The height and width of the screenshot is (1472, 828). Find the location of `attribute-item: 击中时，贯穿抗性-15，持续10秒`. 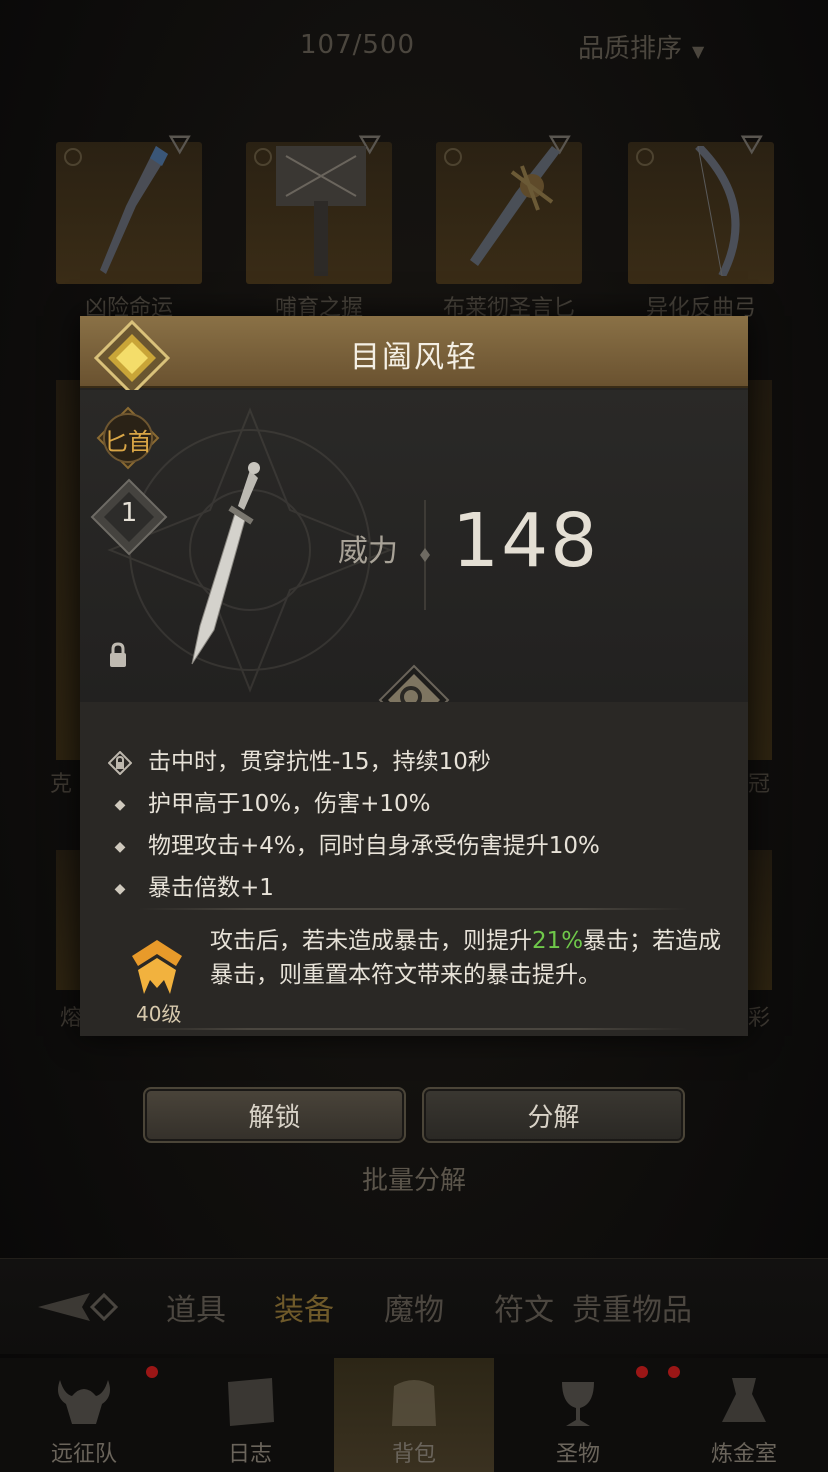

attribute-item: 击中时，贯穿抗性-15，持续10秒 is located at coordinates (299, 759).